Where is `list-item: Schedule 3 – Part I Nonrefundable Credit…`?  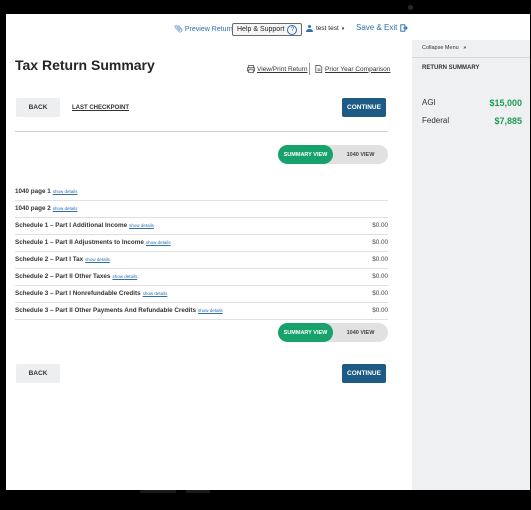
list-item: Schedule 3 – Part I Nonrefundable Credit… is located at coordinates (201, 294).